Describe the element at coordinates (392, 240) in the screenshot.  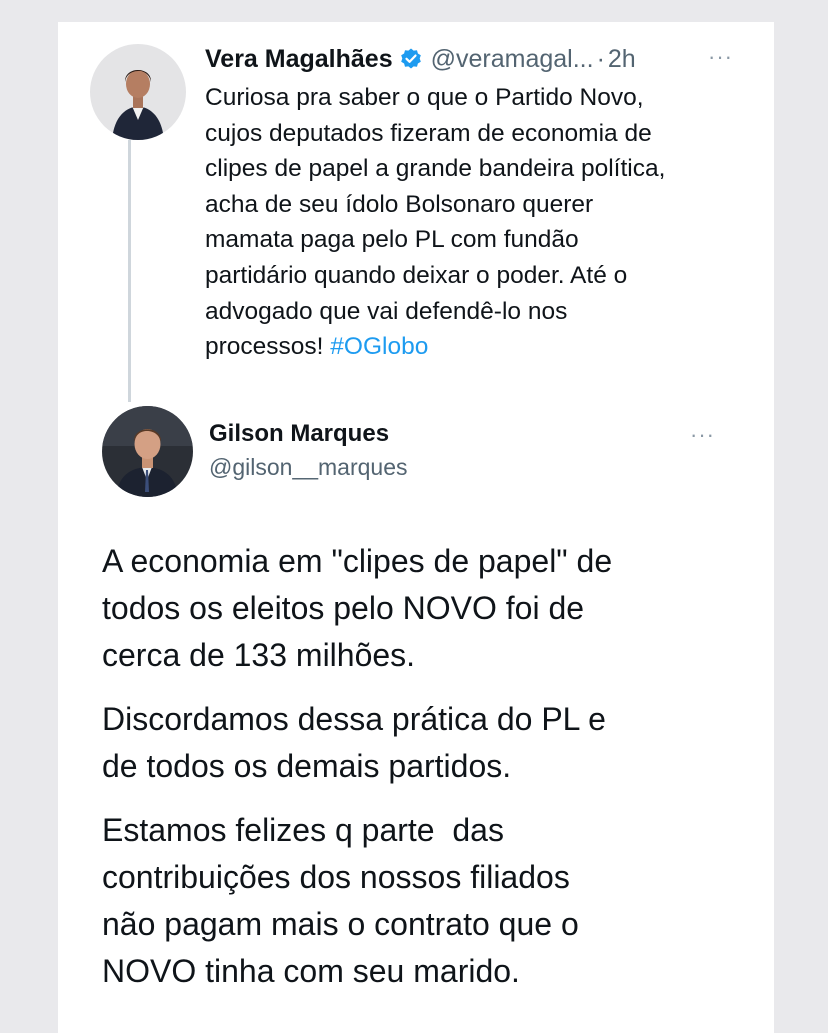
I see `tweet-text-line: mamata paga pelo PL com fundão` at that location.